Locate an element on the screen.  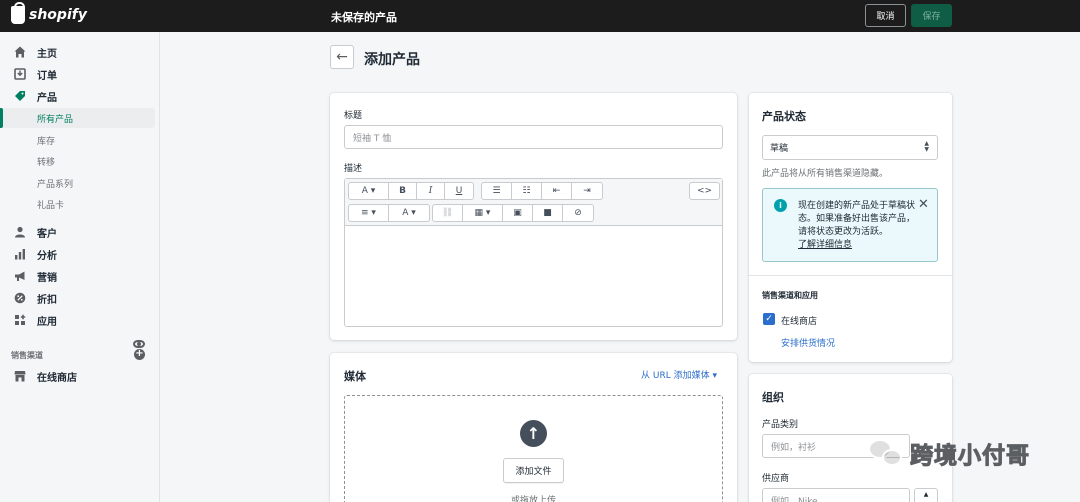
video-icon: ■ is located at coordinates (548, 213).